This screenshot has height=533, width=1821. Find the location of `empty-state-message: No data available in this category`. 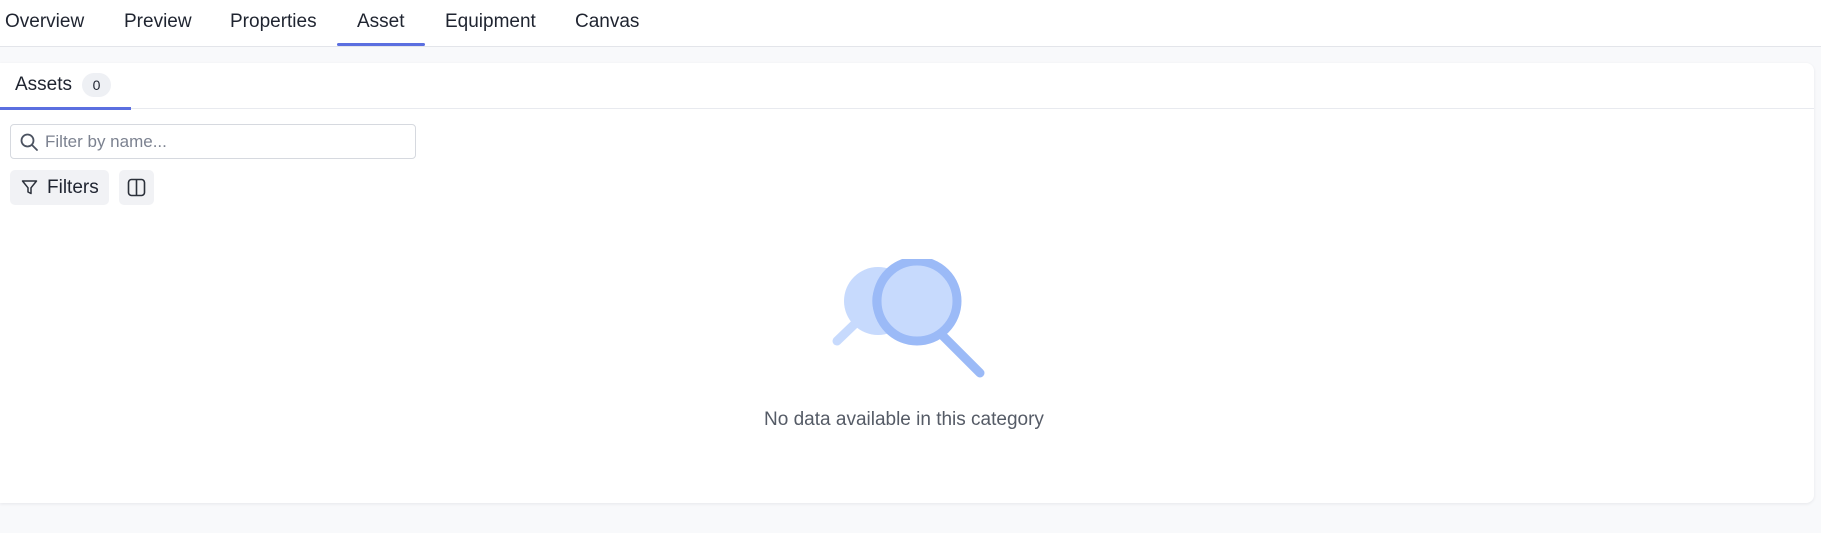

empty-state-message: No data available in this category is located at coordinates (904, 419).